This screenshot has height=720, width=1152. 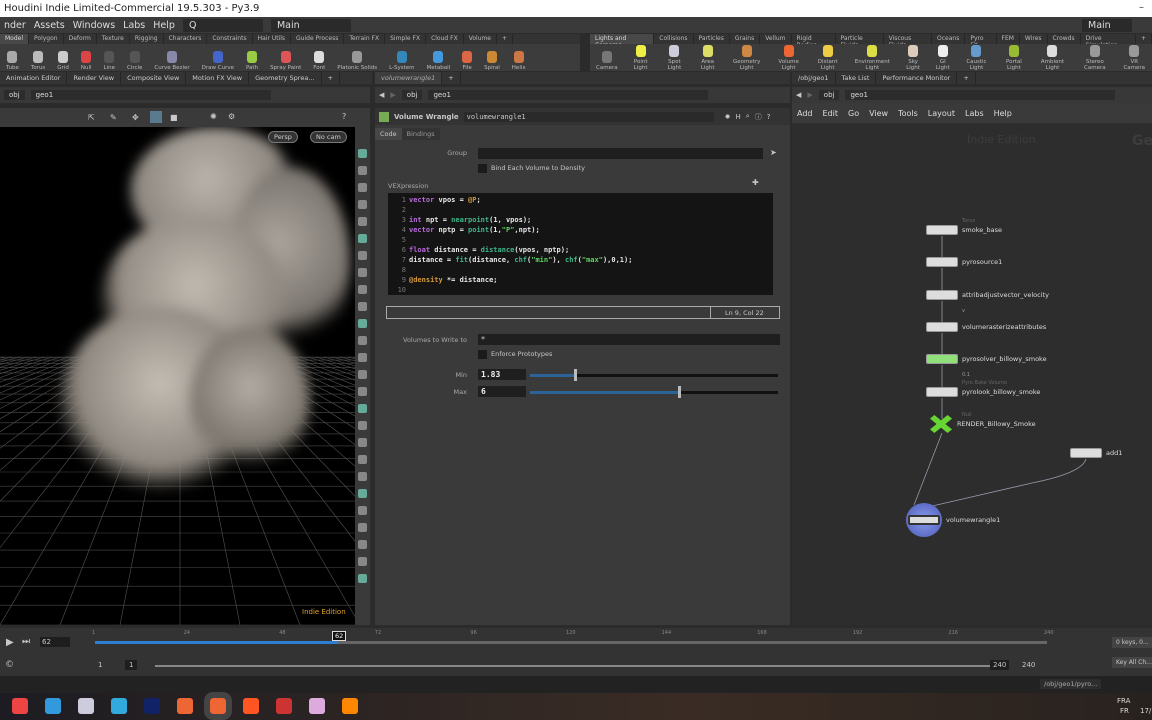 What do you see at coordinates (55, 642) in the screenshot?
I see `current-frame-field: 62` at bounding box center [55, 642].